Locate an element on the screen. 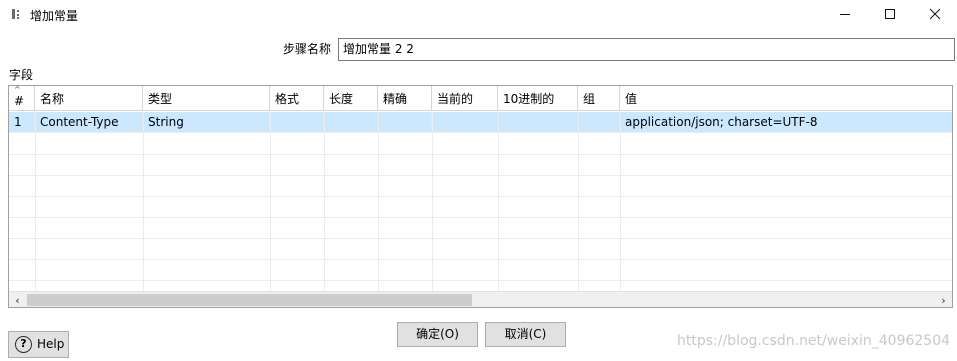 The width and height of the screenshot is (957, 361). column-header-decimal: 10进制的 is located at coordinates (538, 98).